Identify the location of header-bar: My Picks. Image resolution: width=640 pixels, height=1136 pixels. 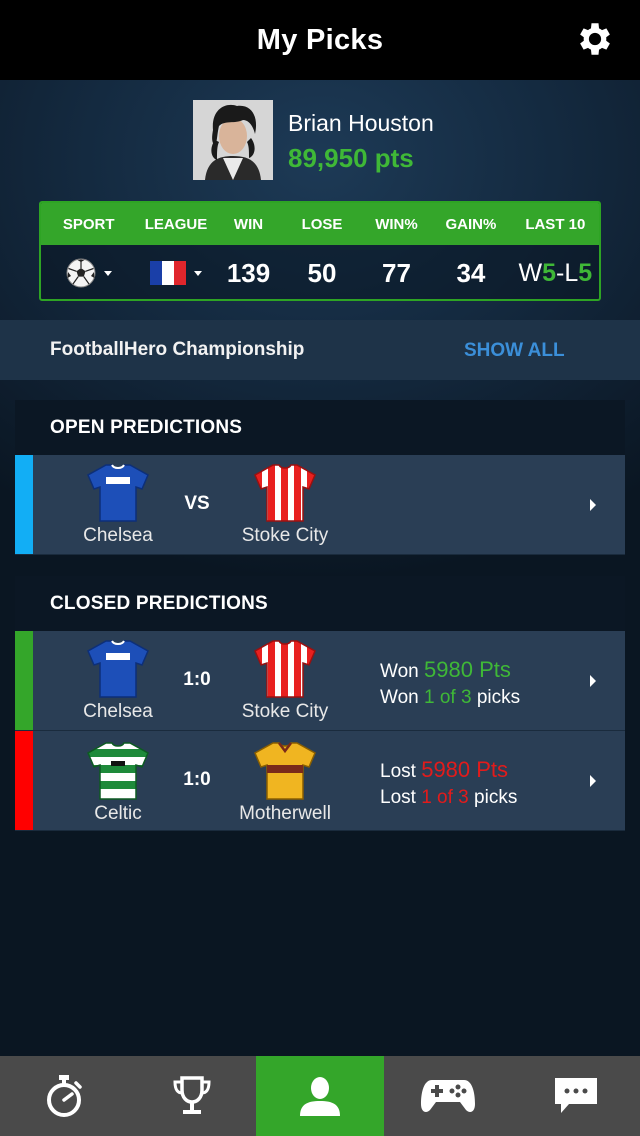
(320, 40).